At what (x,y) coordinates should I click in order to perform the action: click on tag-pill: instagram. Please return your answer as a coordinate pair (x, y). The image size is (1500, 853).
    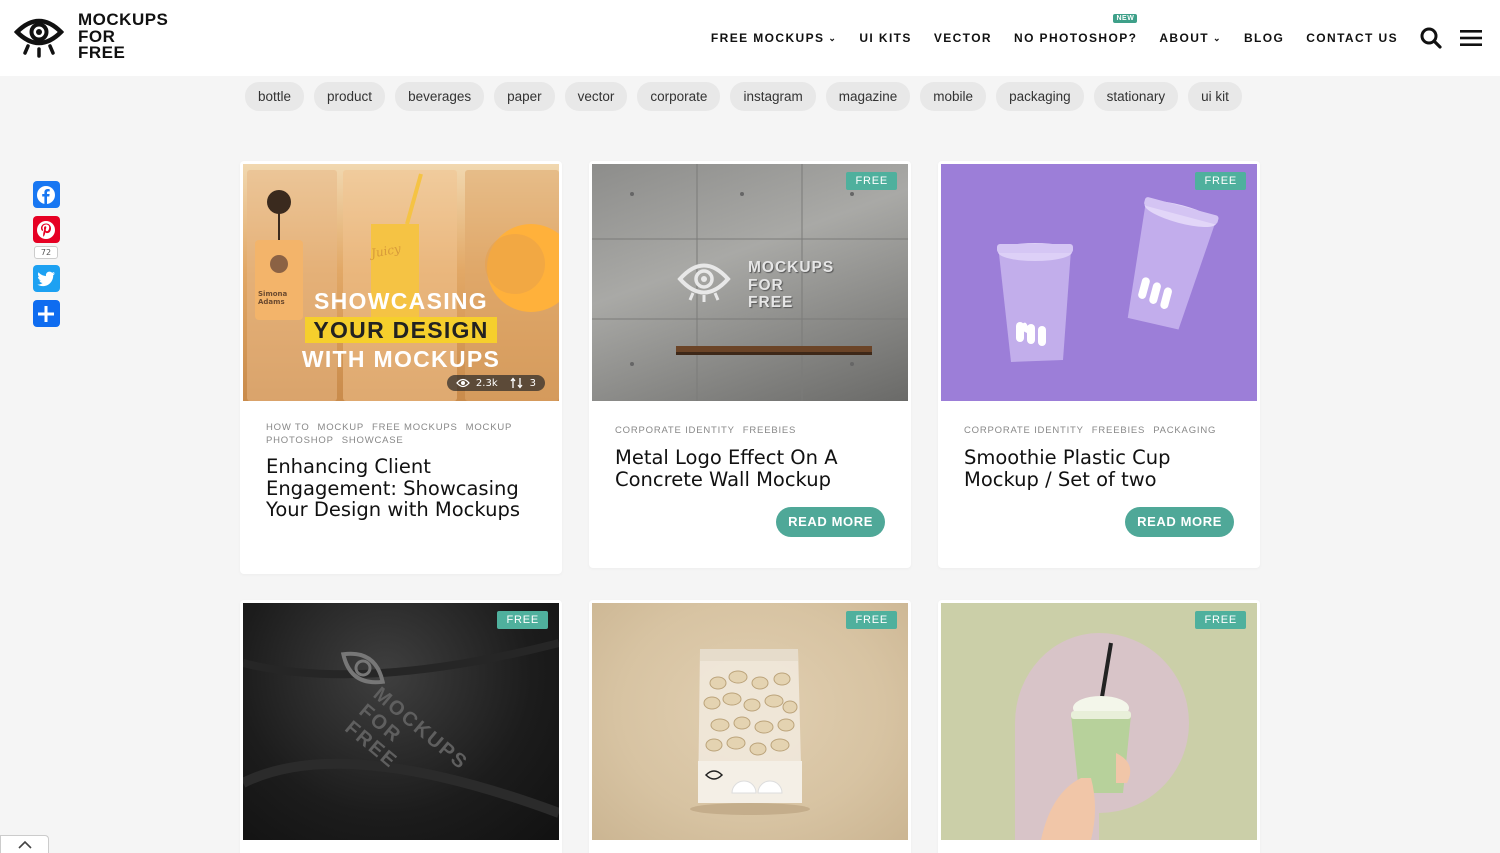
    Looking at the image, I should click on (773, 96).